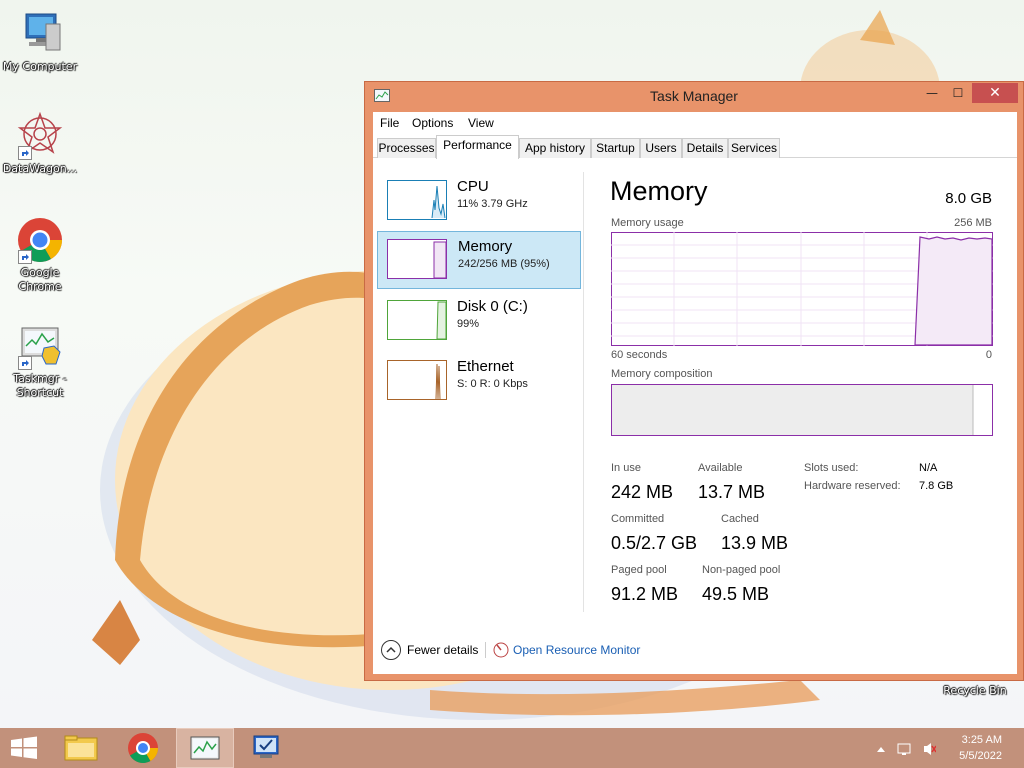 The height and width of the screenshot is (768, 1024). I want to click on close-button: ✕, so click(995, 93).